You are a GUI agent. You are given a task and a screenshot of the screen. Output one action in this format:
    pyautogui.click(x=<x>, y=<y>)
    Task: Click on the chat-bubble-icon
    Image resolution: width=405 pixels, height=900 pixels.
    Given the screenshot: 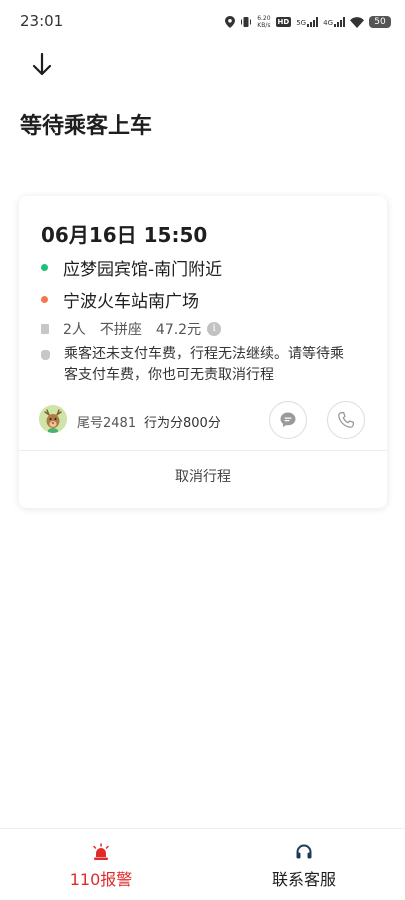 What is the action you would take?
    pyautogui.click(x=288, y=419)
    